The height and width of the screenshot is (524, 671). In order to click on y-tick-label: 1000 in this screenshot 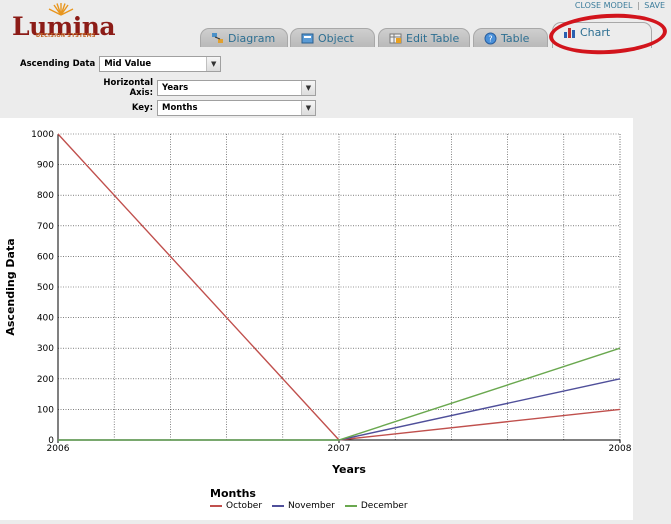, I will do `click(42, 135)`.